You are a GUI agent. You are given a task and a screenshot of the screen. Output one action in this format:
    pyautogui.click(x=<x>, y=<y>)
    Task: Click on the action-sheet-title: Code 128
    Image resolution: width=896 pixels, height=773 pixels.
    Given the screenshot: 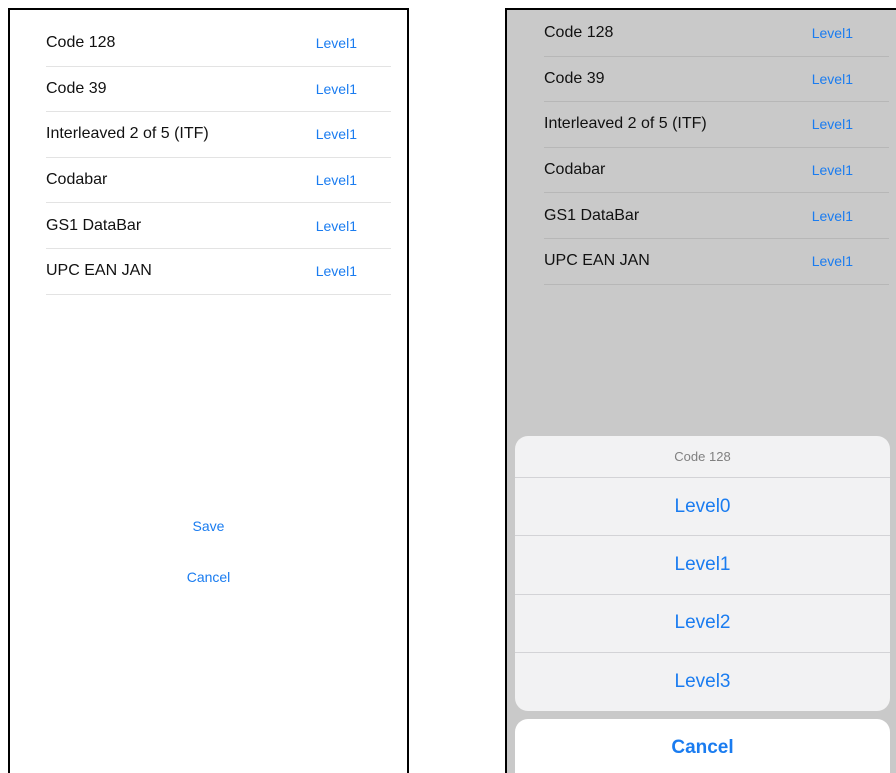 What is the action you would take?
    pyautogui.click(x=702, y=457)
    